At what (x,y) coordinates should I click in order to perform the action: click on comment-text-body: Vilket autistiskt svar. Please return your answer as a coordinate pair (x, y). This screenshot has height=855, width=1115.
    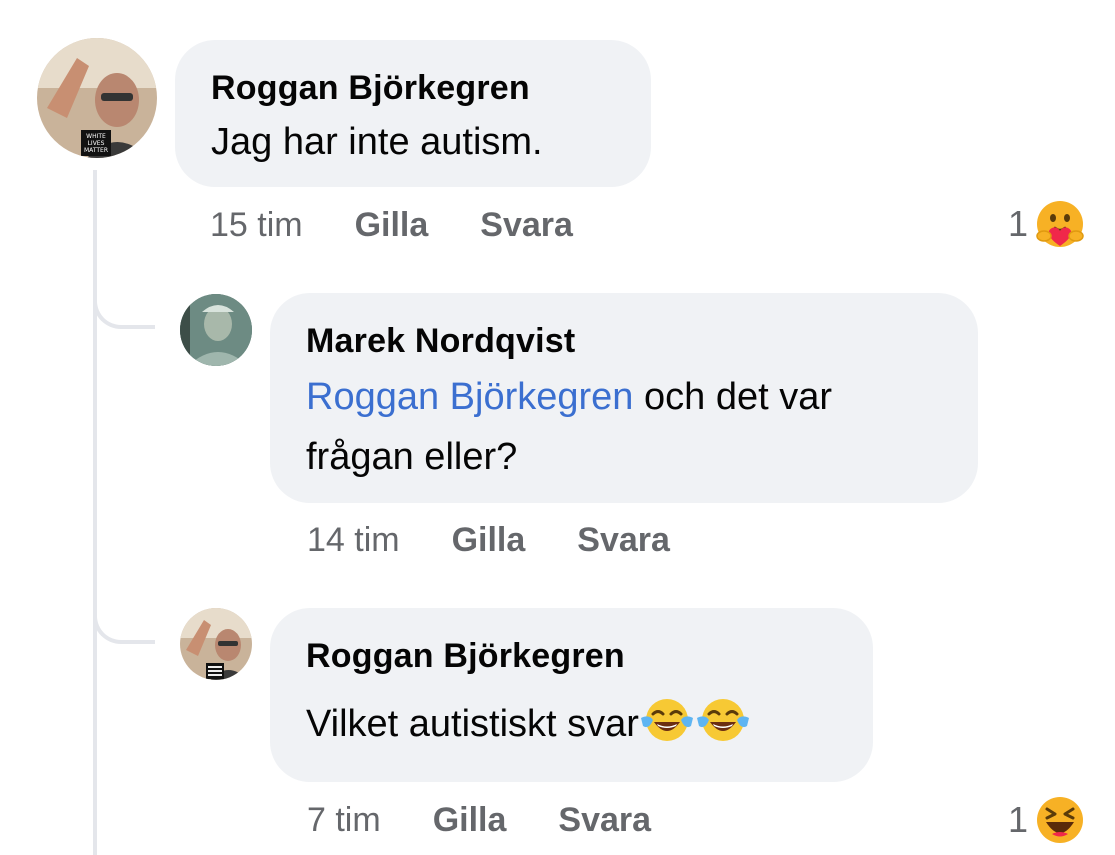
    Looking at the image, I should click on (472, 724).